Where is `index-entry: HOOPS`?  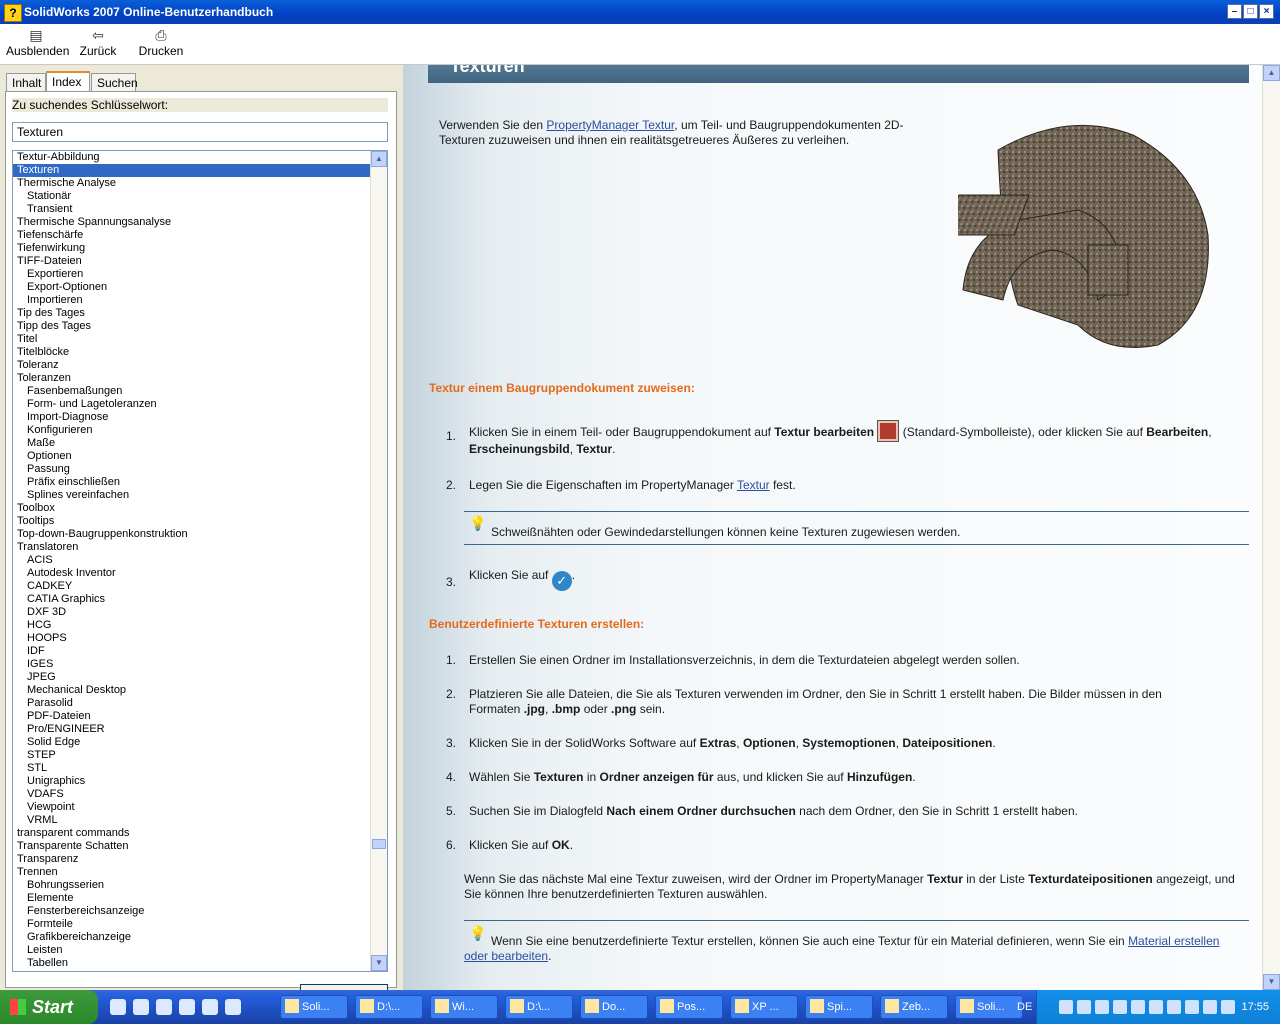
index-entry: HOOPS is located at coordinates (192, 638).